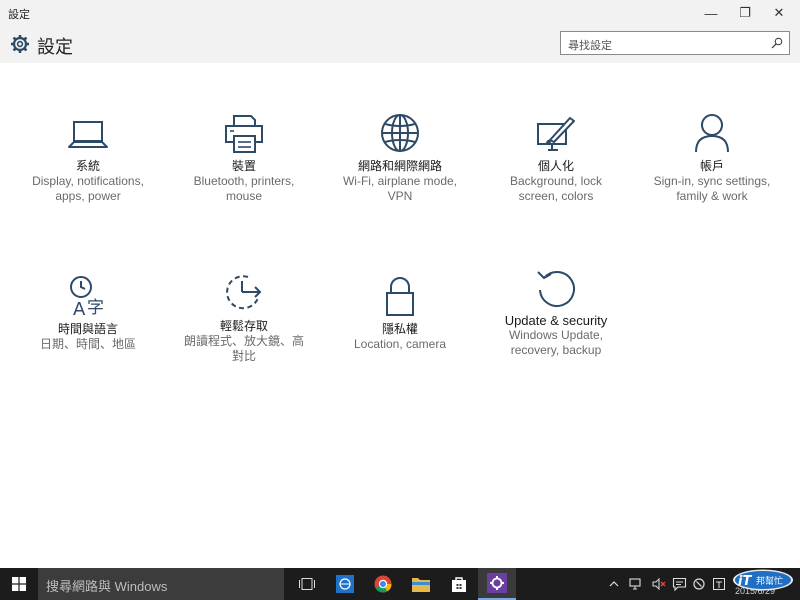 This screenshot has height=600, width=800. Describe the element at coordinates (79, 309) in the screenshot. I see `svg-text: A` at that location.